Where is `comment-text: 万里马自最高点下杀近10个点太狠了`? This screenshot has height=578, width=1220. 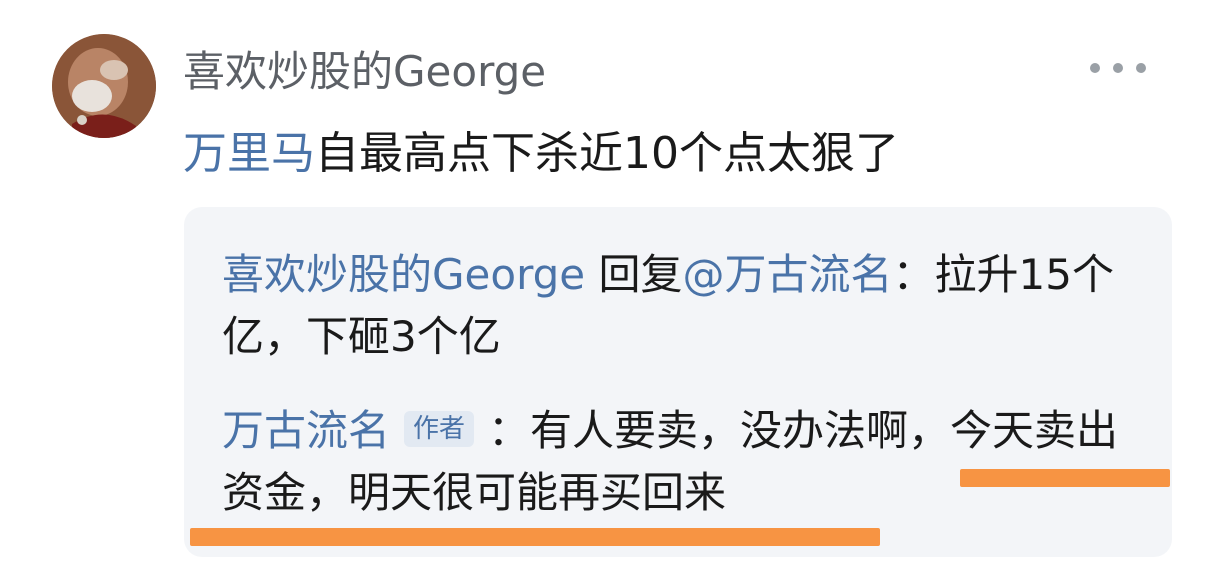
comment-text: 万里马自最高点下杀近10个点太狠了 is located at coordinates (541, 154).